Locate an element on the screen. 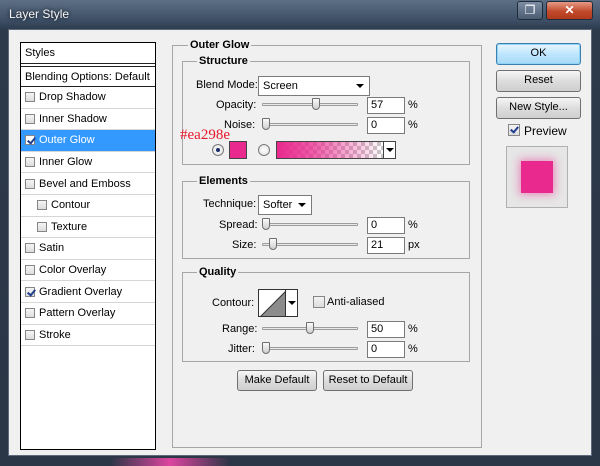 This screenshot has width=600, height=466. style-item-contour: Contour is located at coordinates (88, 206).